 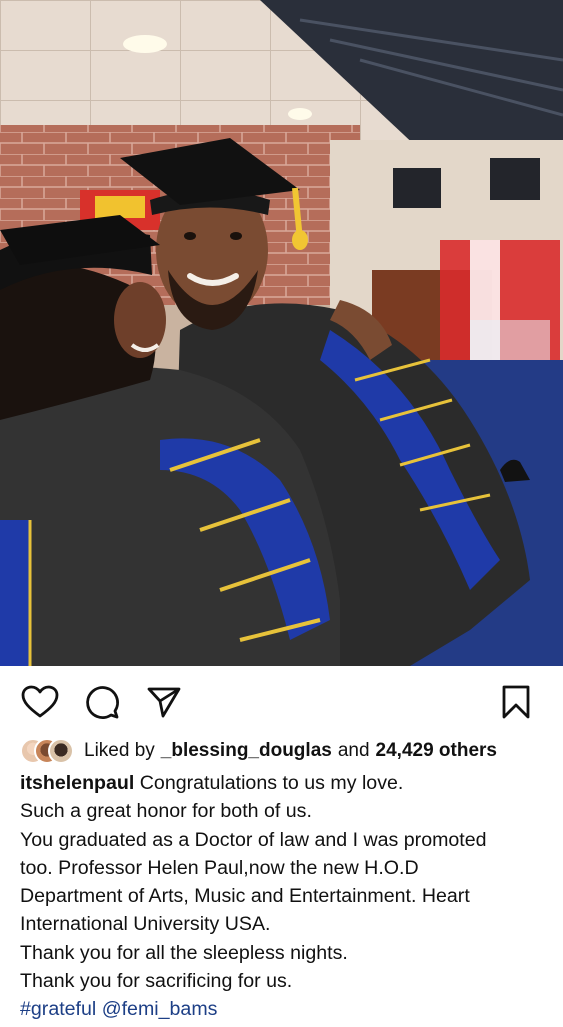 What do you see at coordinates (285, 1009) in the screenshot?
I see `caption-tags: #grateful @femi_bams` at bounding box center [285, 1009].